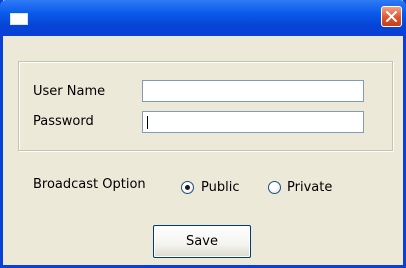  Describe the element at coordinates (202, 241) in the screenshot. I see `save-button: Save` at that location.